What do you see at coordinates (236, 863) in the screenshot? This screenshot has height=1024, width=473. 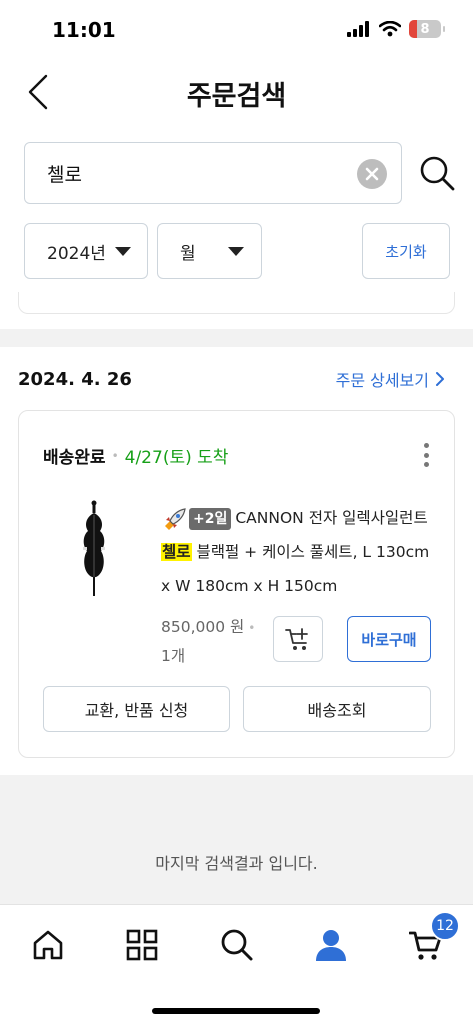 I see `end-of-results-text: 마지막 검색결과 입니다.` at bounding box center [236, 863].